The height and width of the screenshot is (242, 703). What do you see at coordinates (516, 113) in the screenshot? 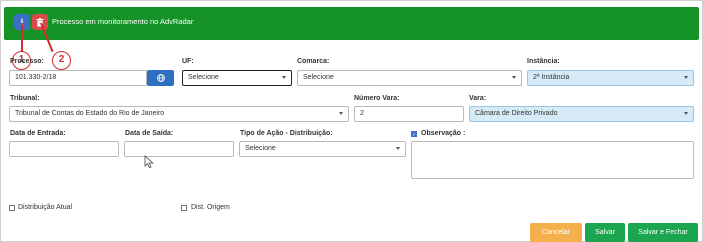
I see `vara-select-value: Câmara de Direito Privado` at bounding box center [516, 113].